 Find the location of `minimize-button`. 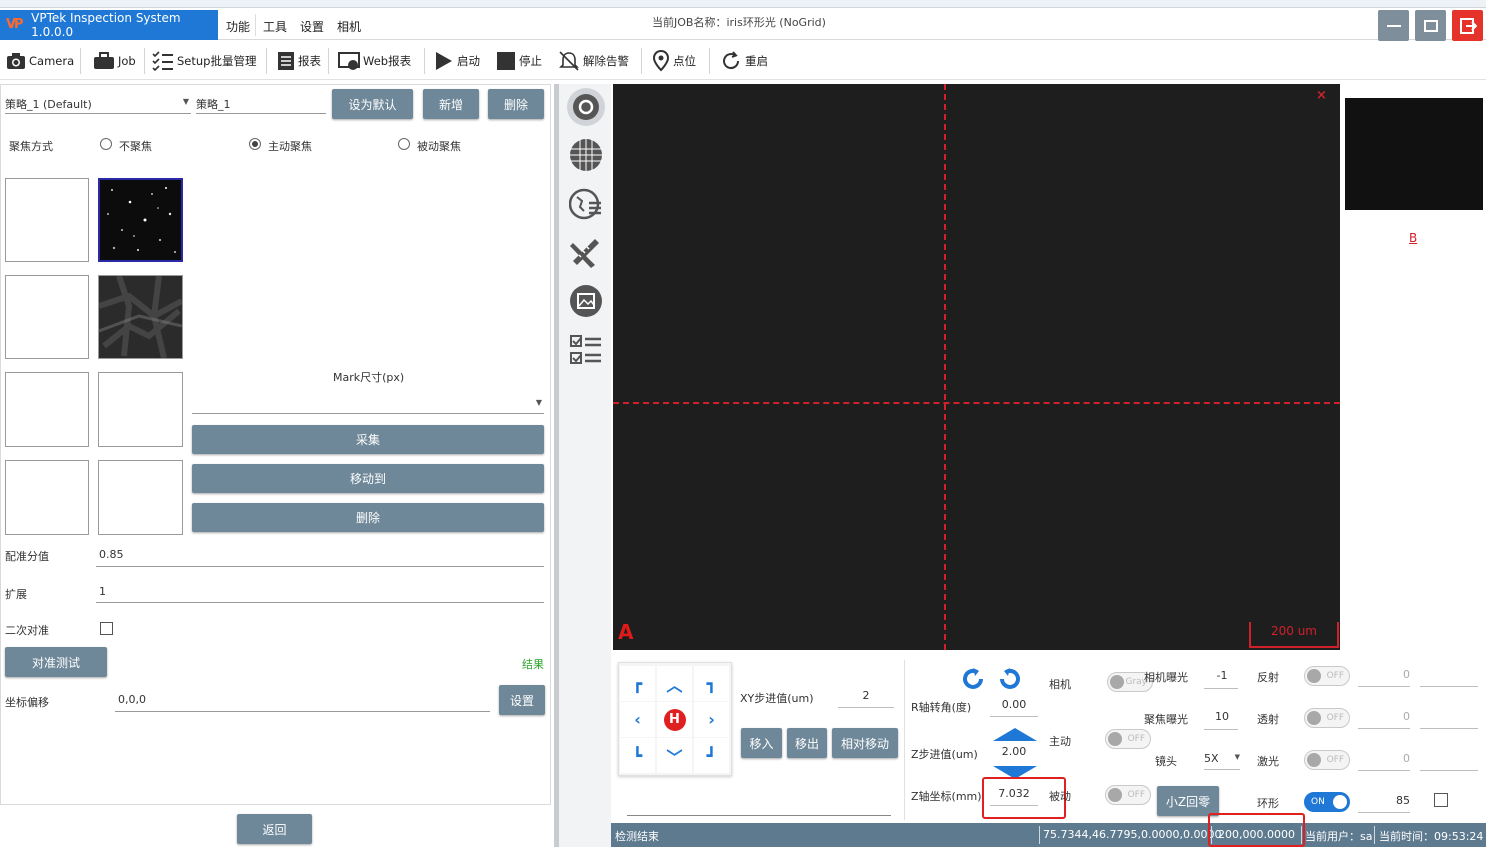

minimize-button is located at coordinates (1393, 25).